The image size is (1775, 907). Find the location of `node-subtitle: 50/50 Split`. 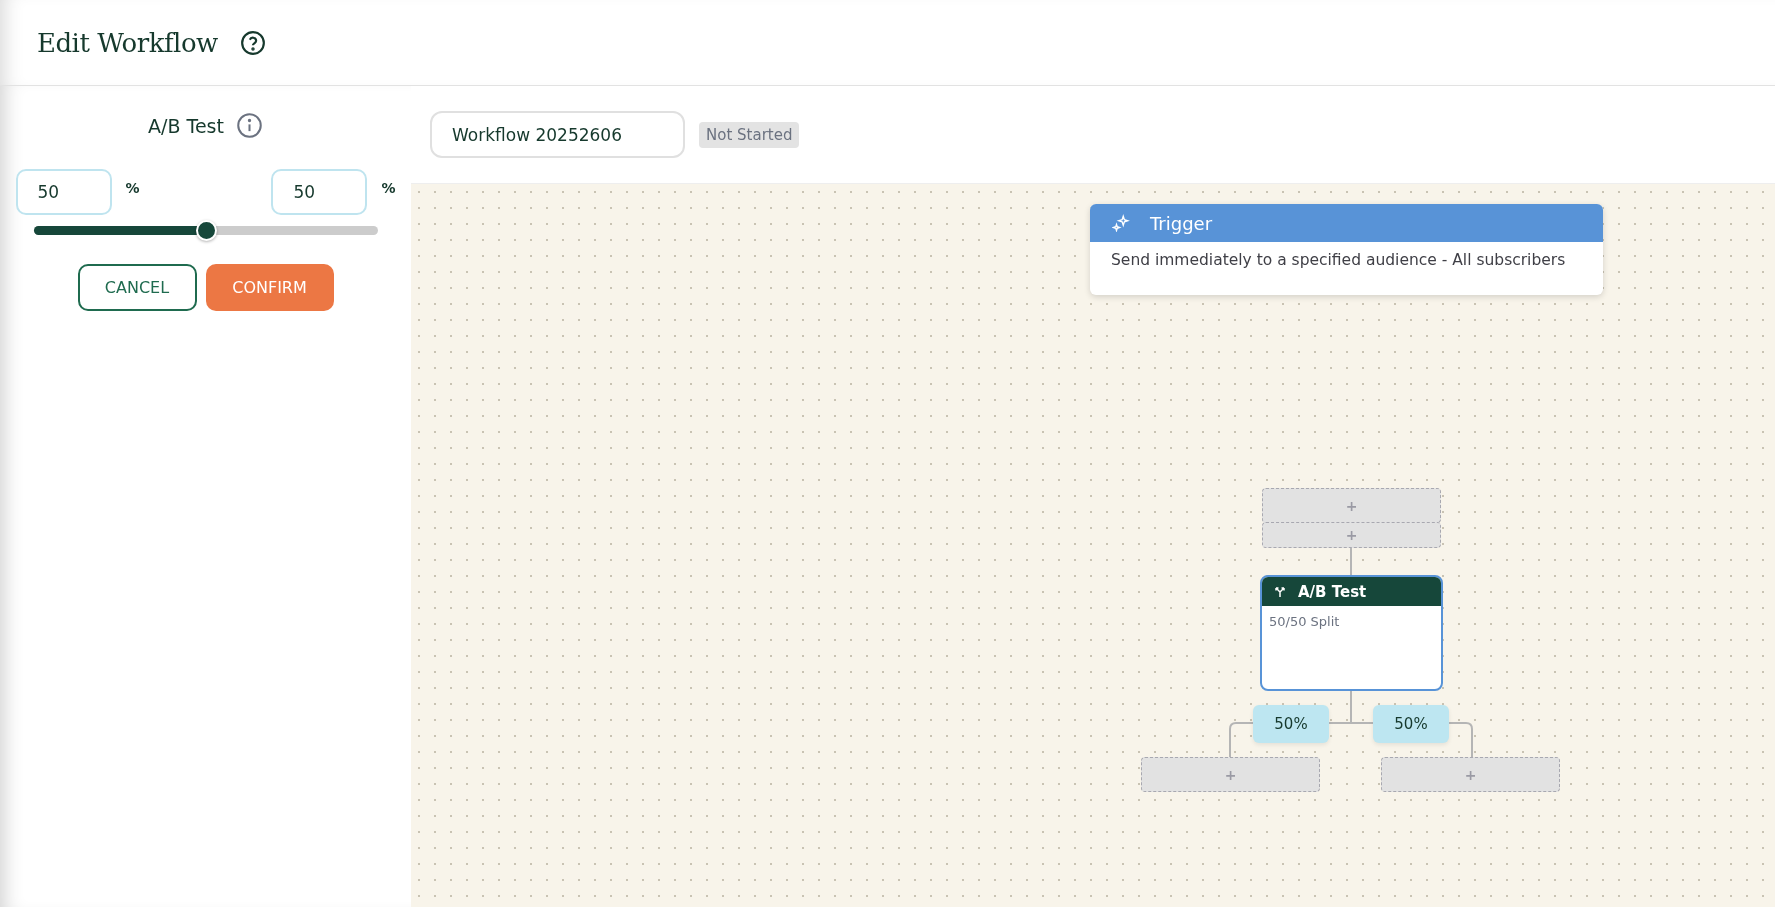

node-subtitle: 50/50 Split is located at coordinates (1304, 622).